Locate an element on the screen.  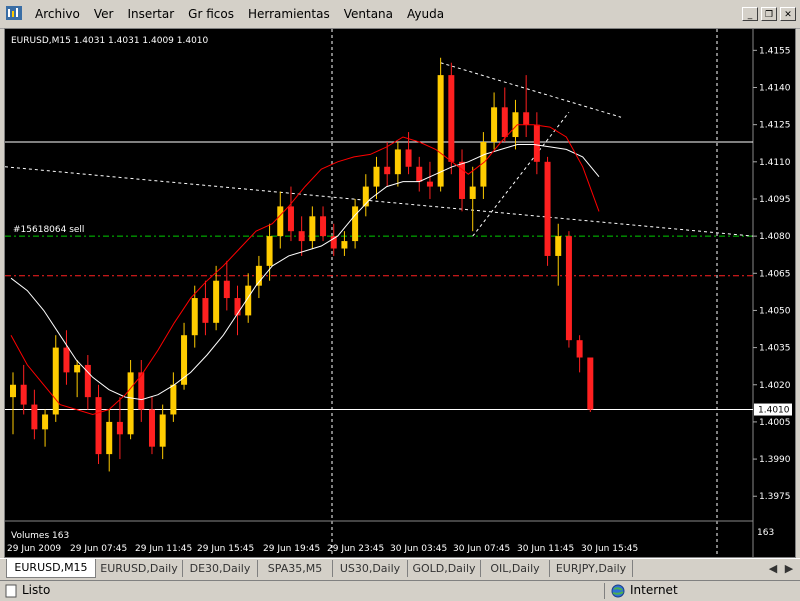
status-separator is located at coordinates (604, 591).